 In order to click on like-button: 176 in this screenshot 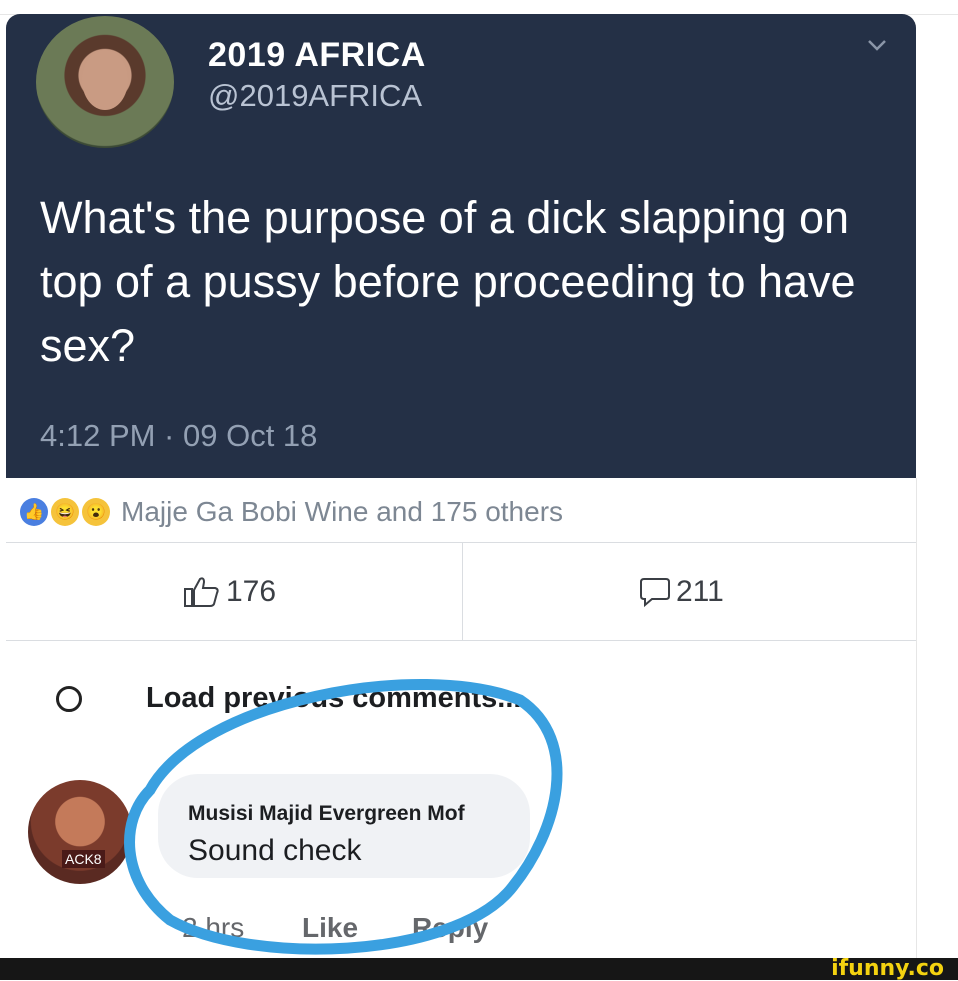, I will do `click(229, 592)`.